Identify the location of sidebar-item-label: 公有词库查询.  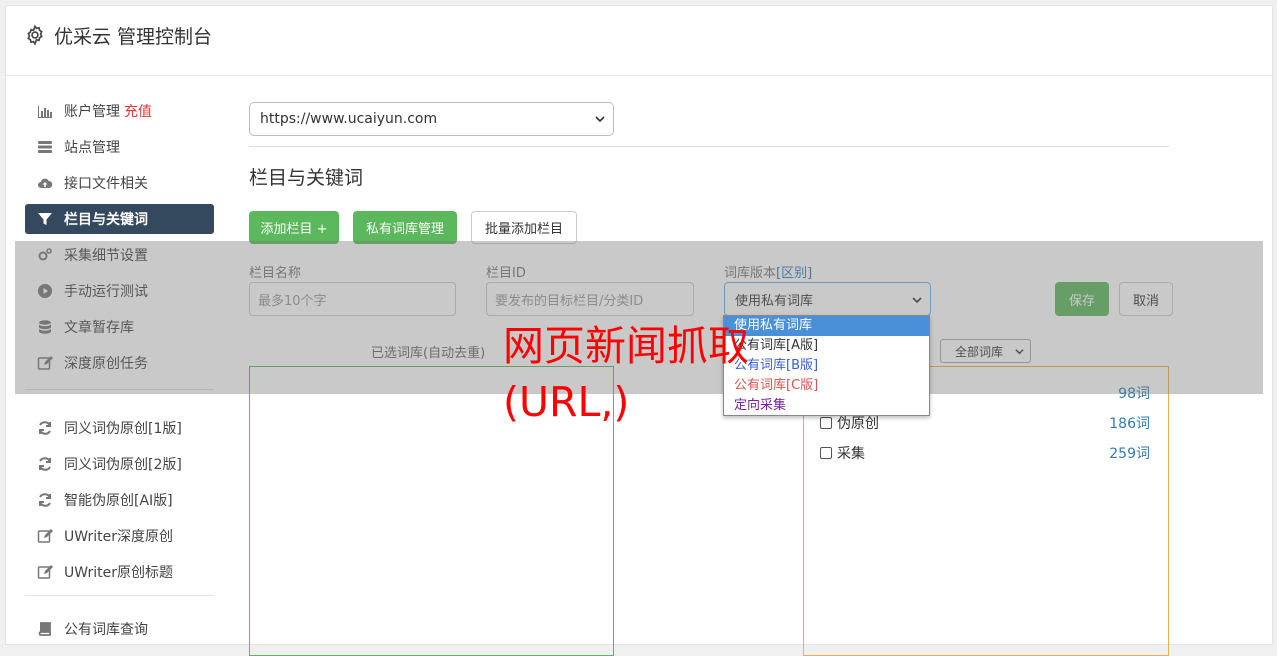
(106, 630).